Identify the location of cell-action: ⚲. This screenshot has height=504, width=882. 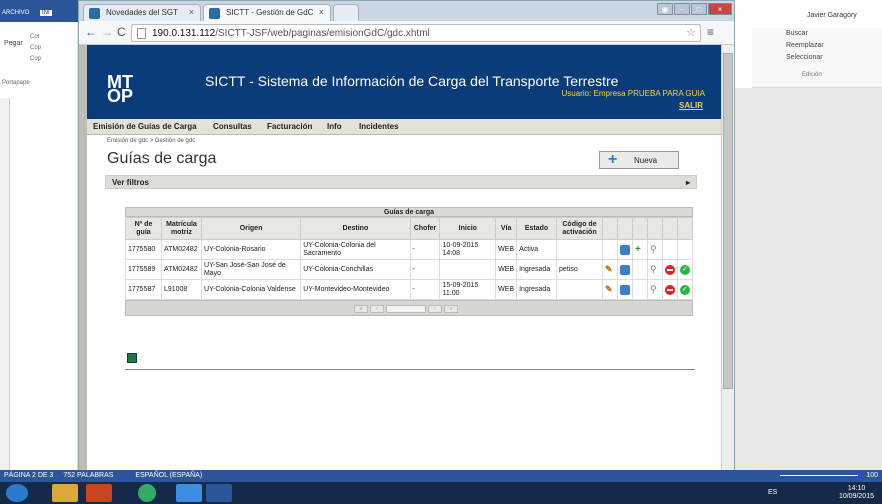
(654, 249).